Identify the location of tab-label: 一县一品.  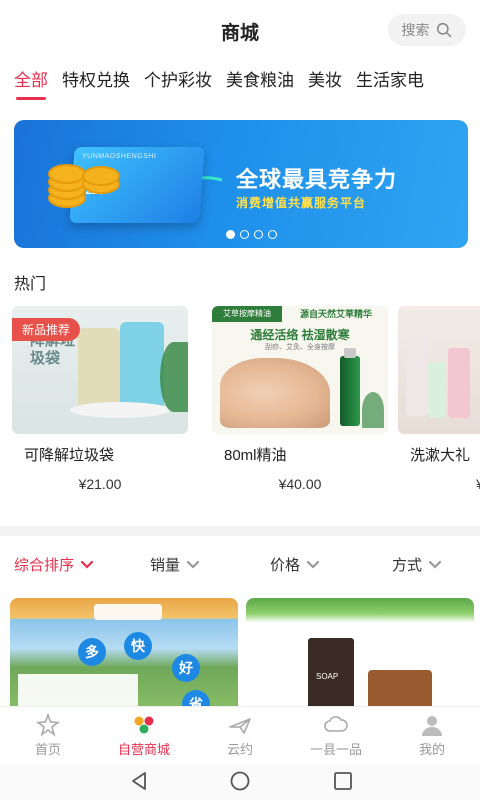
(335, 749).